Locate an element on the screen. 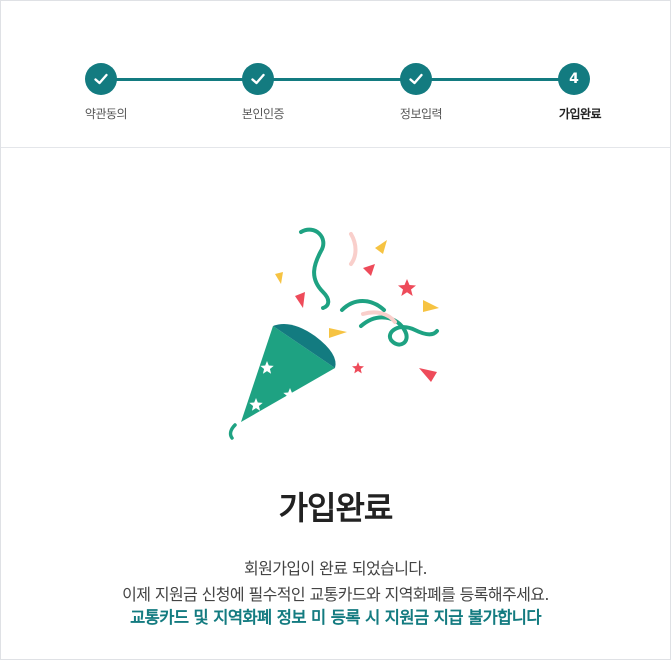 The width and height of the screenshot is (671, 660). step-label-complete: 가입완료 is located at coordinates (580, 114).